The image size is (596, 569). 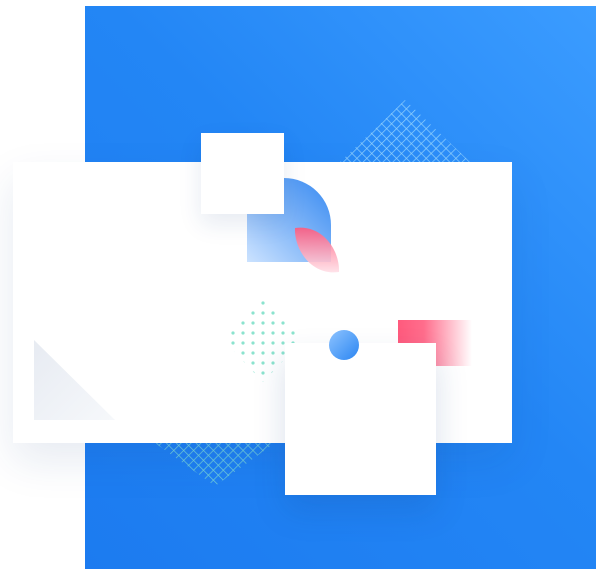 I want to click on blue-circle, so click(x=344, y=345).